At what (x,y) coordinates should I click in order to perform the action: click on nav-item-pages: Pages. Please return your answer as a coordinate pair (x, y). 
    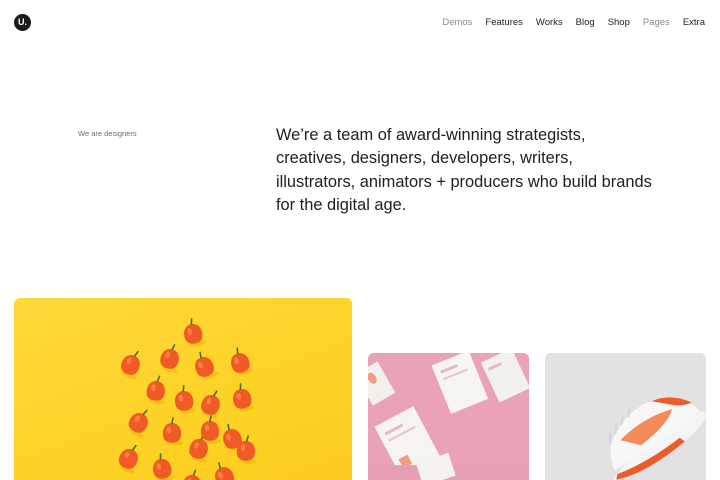
    Looking at the image, I should click on (656, 23).